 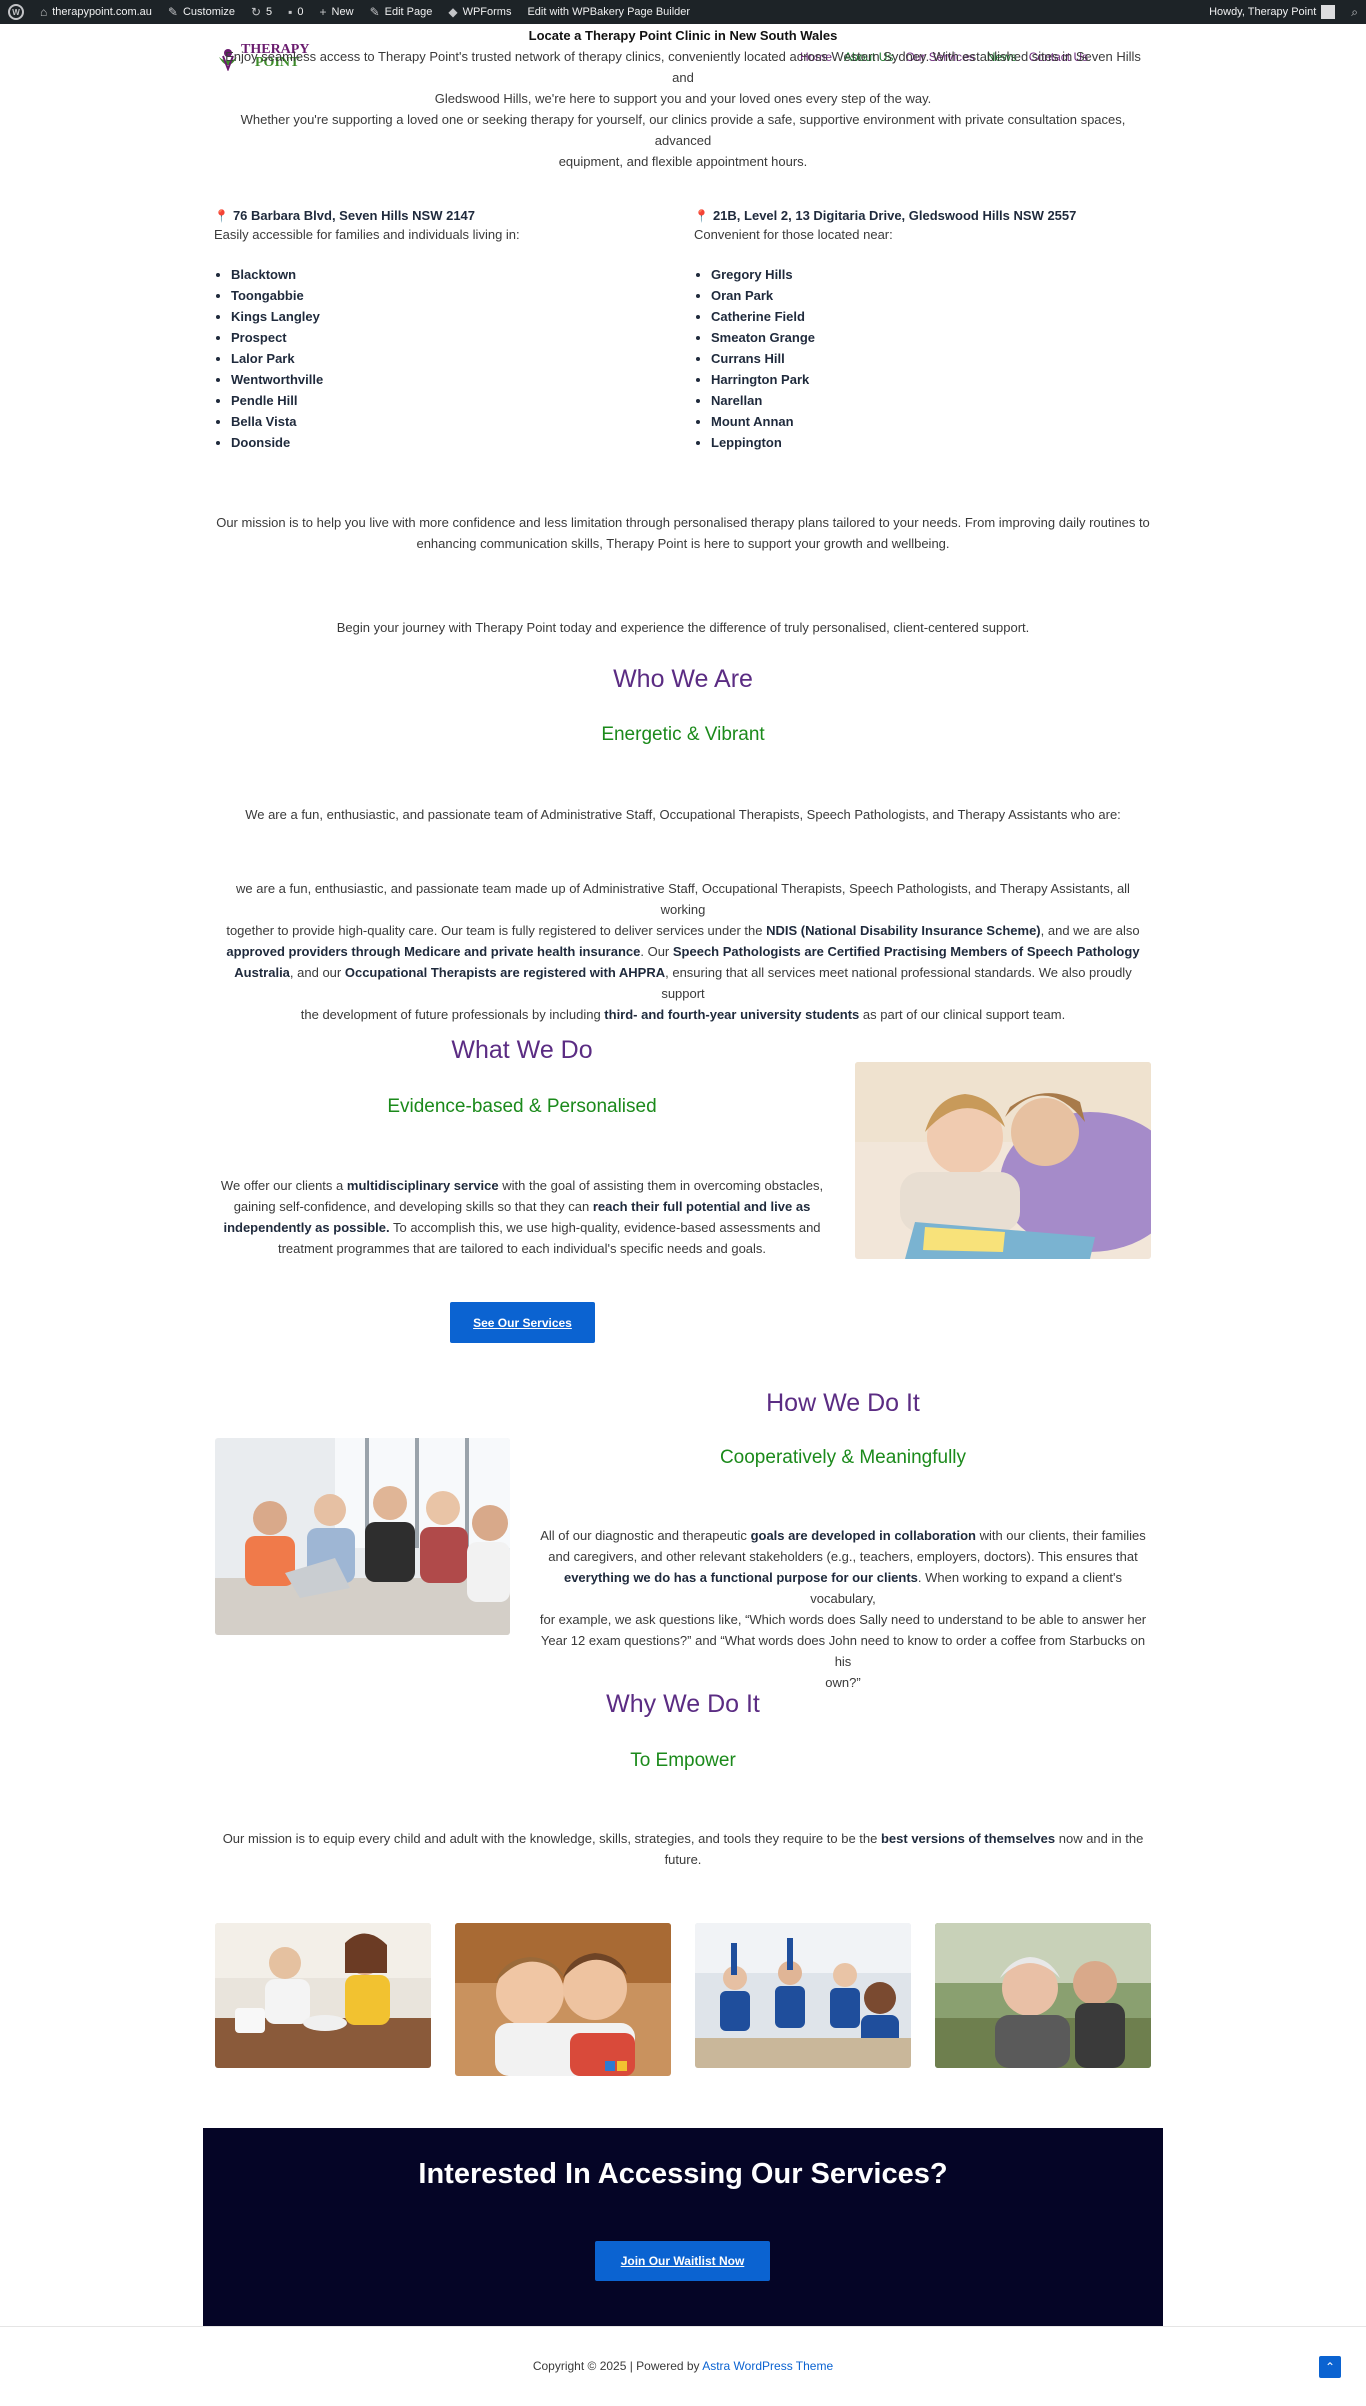 What do you see at coordinates (479, 12) in the screenshot?
I see `wpforms-link: ◆ WPForms` at bounding box center [479, 12].